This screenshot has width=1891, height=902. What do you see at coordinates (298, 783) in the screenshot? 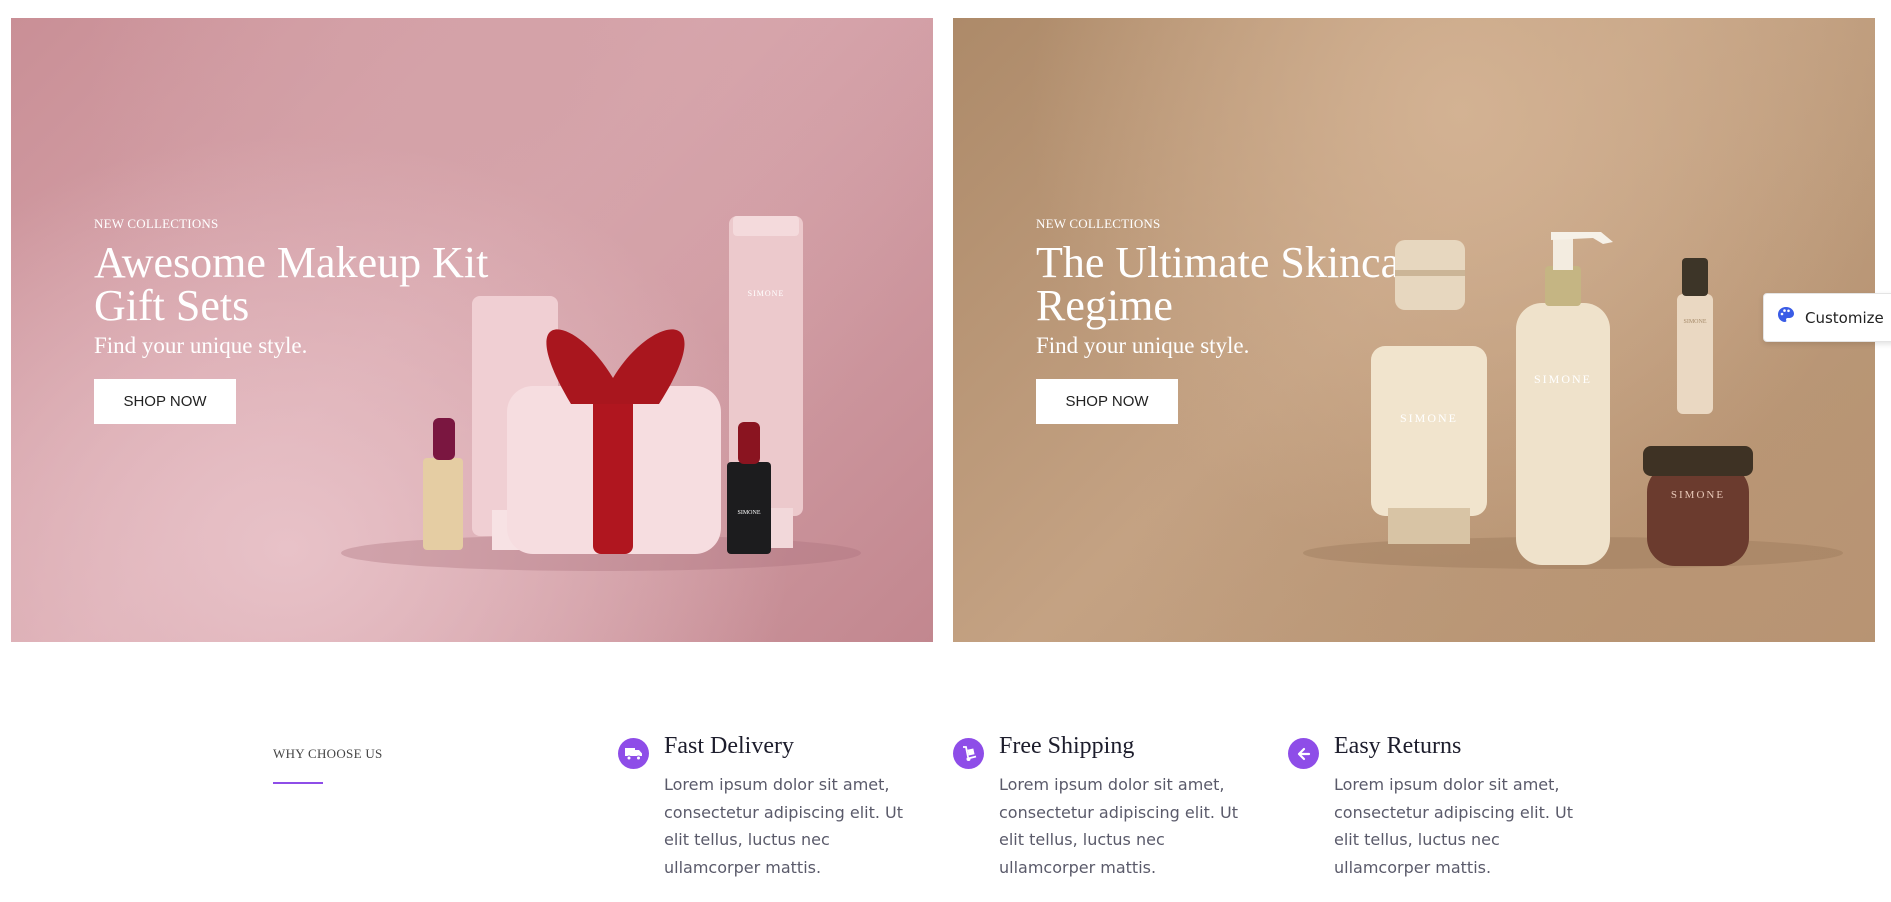
I see `section-divider` at bounding box center [298, 783].